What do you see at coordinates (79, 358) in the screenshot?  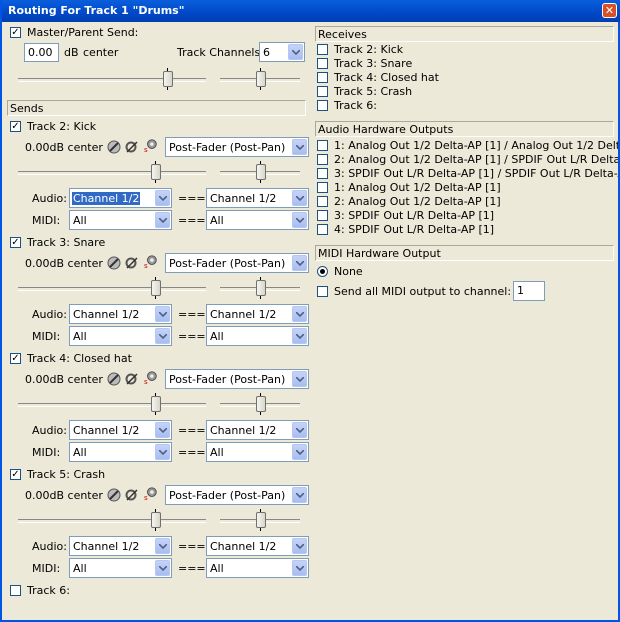 I see `send-track-label: Track 4: Closed hat` at bounding box center [79, 358].